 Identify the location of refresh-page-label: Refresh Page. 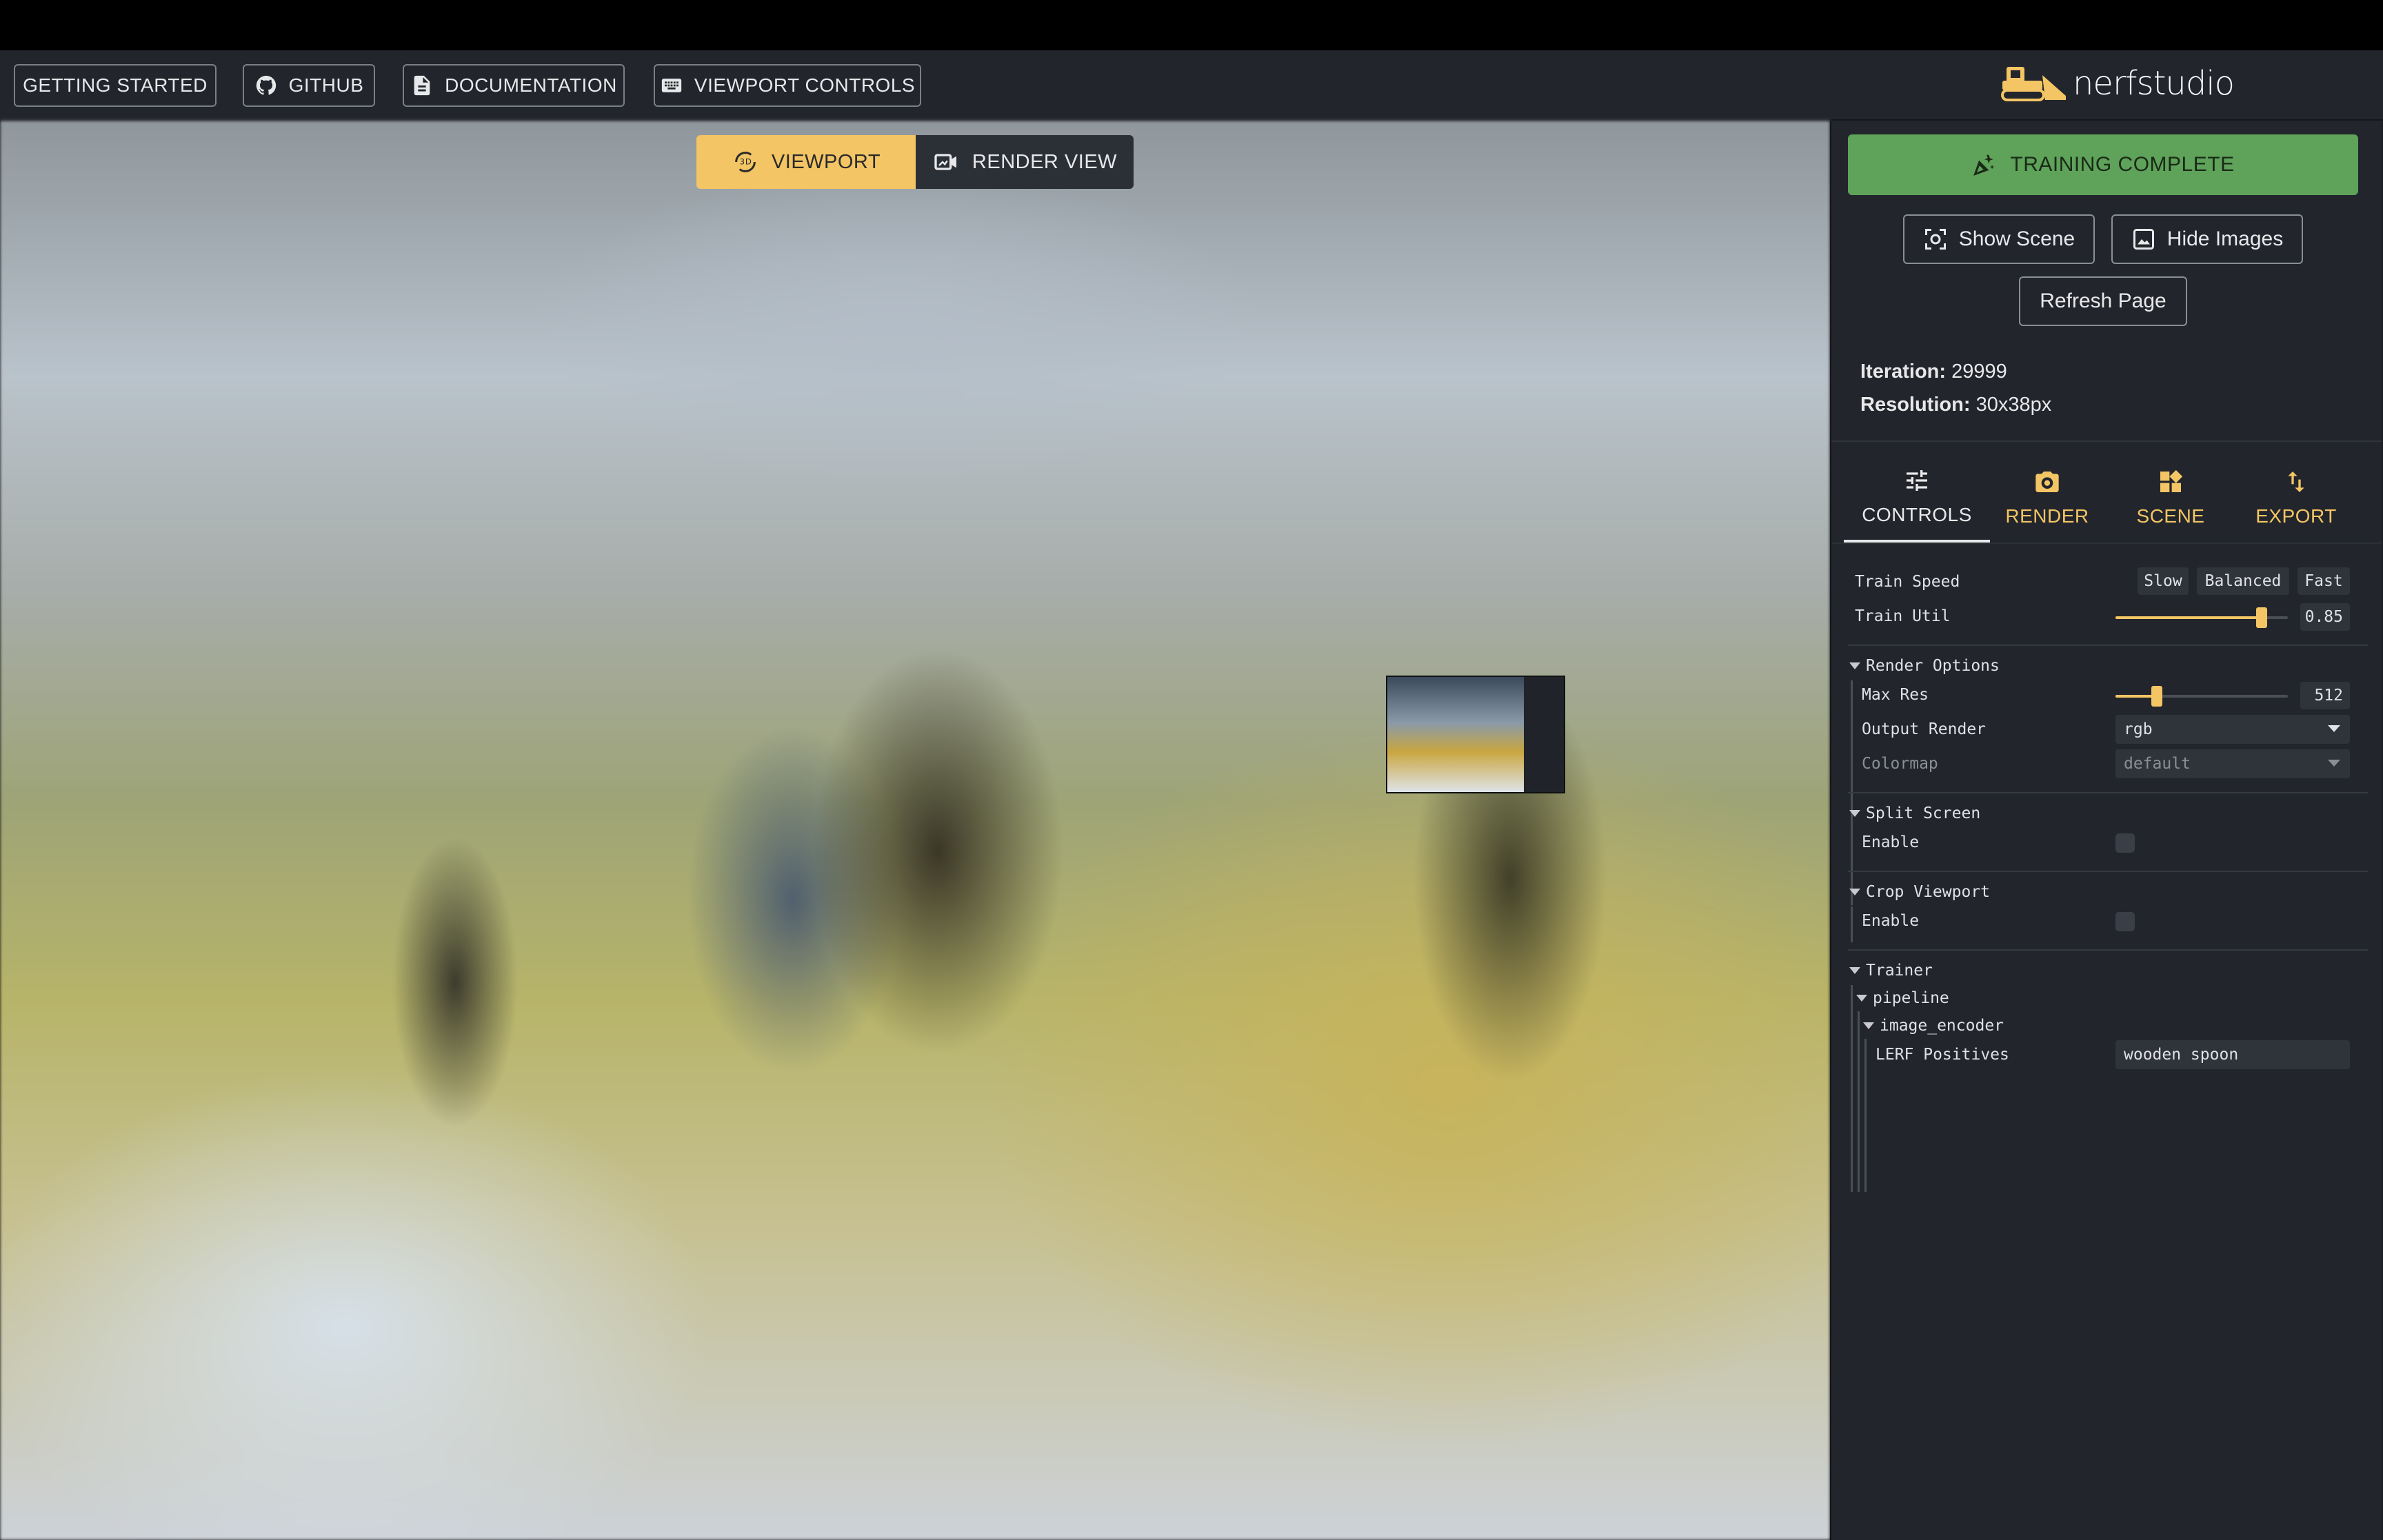
(2103, 301).